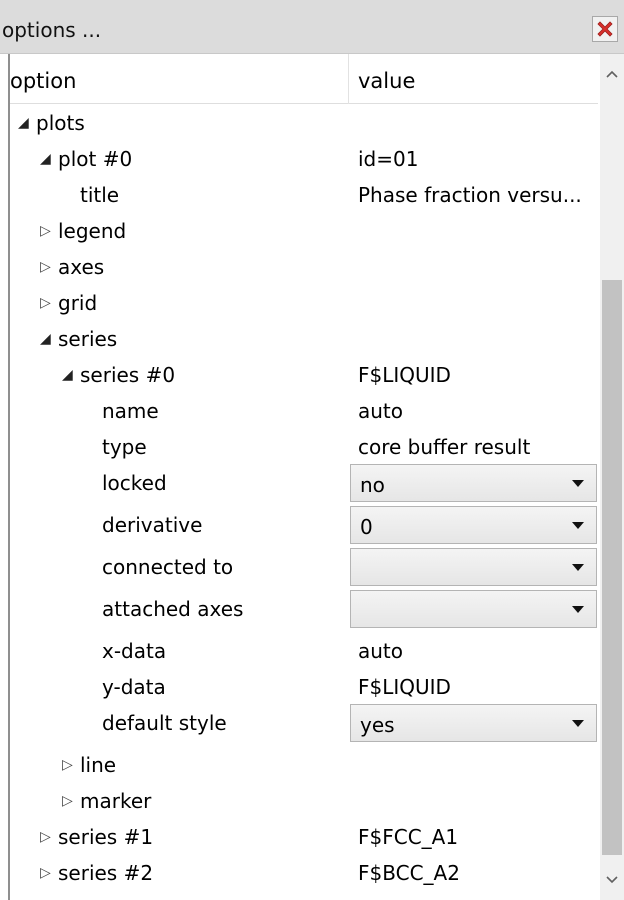  What do you see at coordinates (304, 896) in the screenshot?
I see `tree-row: ▷series #3F$CEMENTITE` at bounding box center [304, 896].